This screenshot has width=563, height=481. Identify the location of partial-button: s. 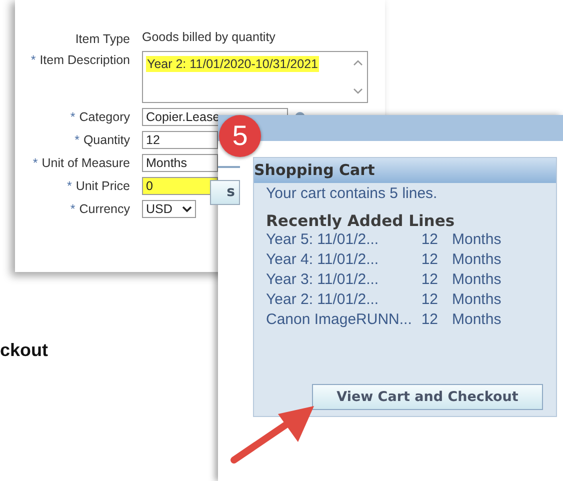
(225, 192).